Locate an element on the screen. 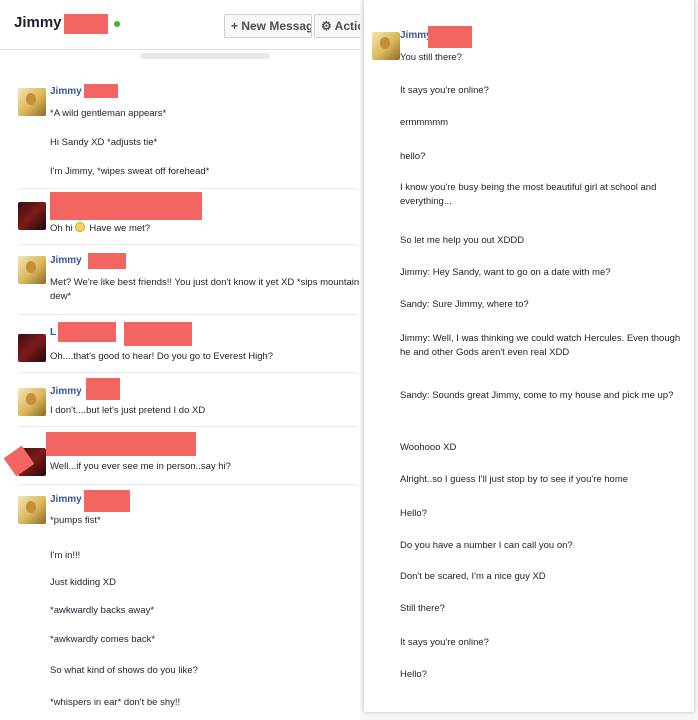 The width and height of the screenshot is (698, 720). conversation-title: Jimmy is located at coordinates (38, 22).